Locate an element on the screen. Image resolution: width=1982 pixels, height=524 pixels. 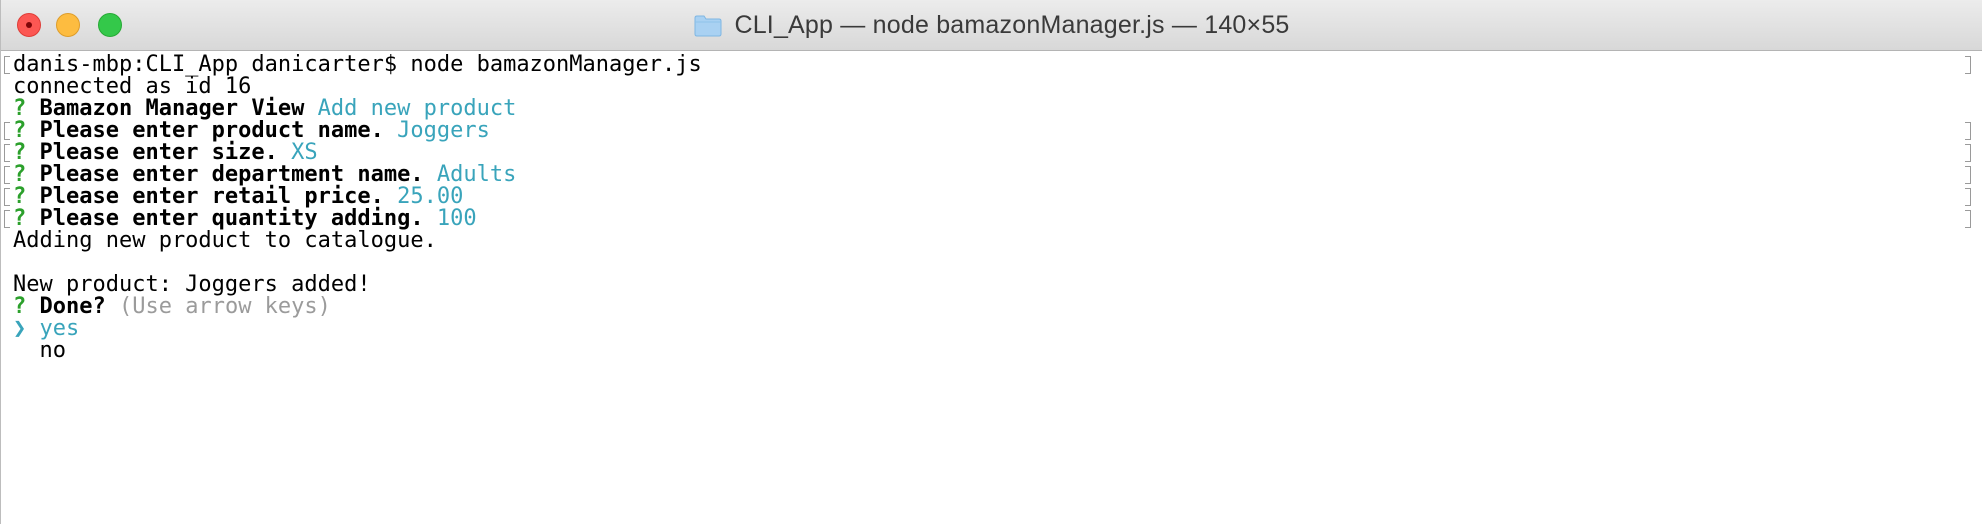
qty-answer: 100 is located at coordinates (456, 218).